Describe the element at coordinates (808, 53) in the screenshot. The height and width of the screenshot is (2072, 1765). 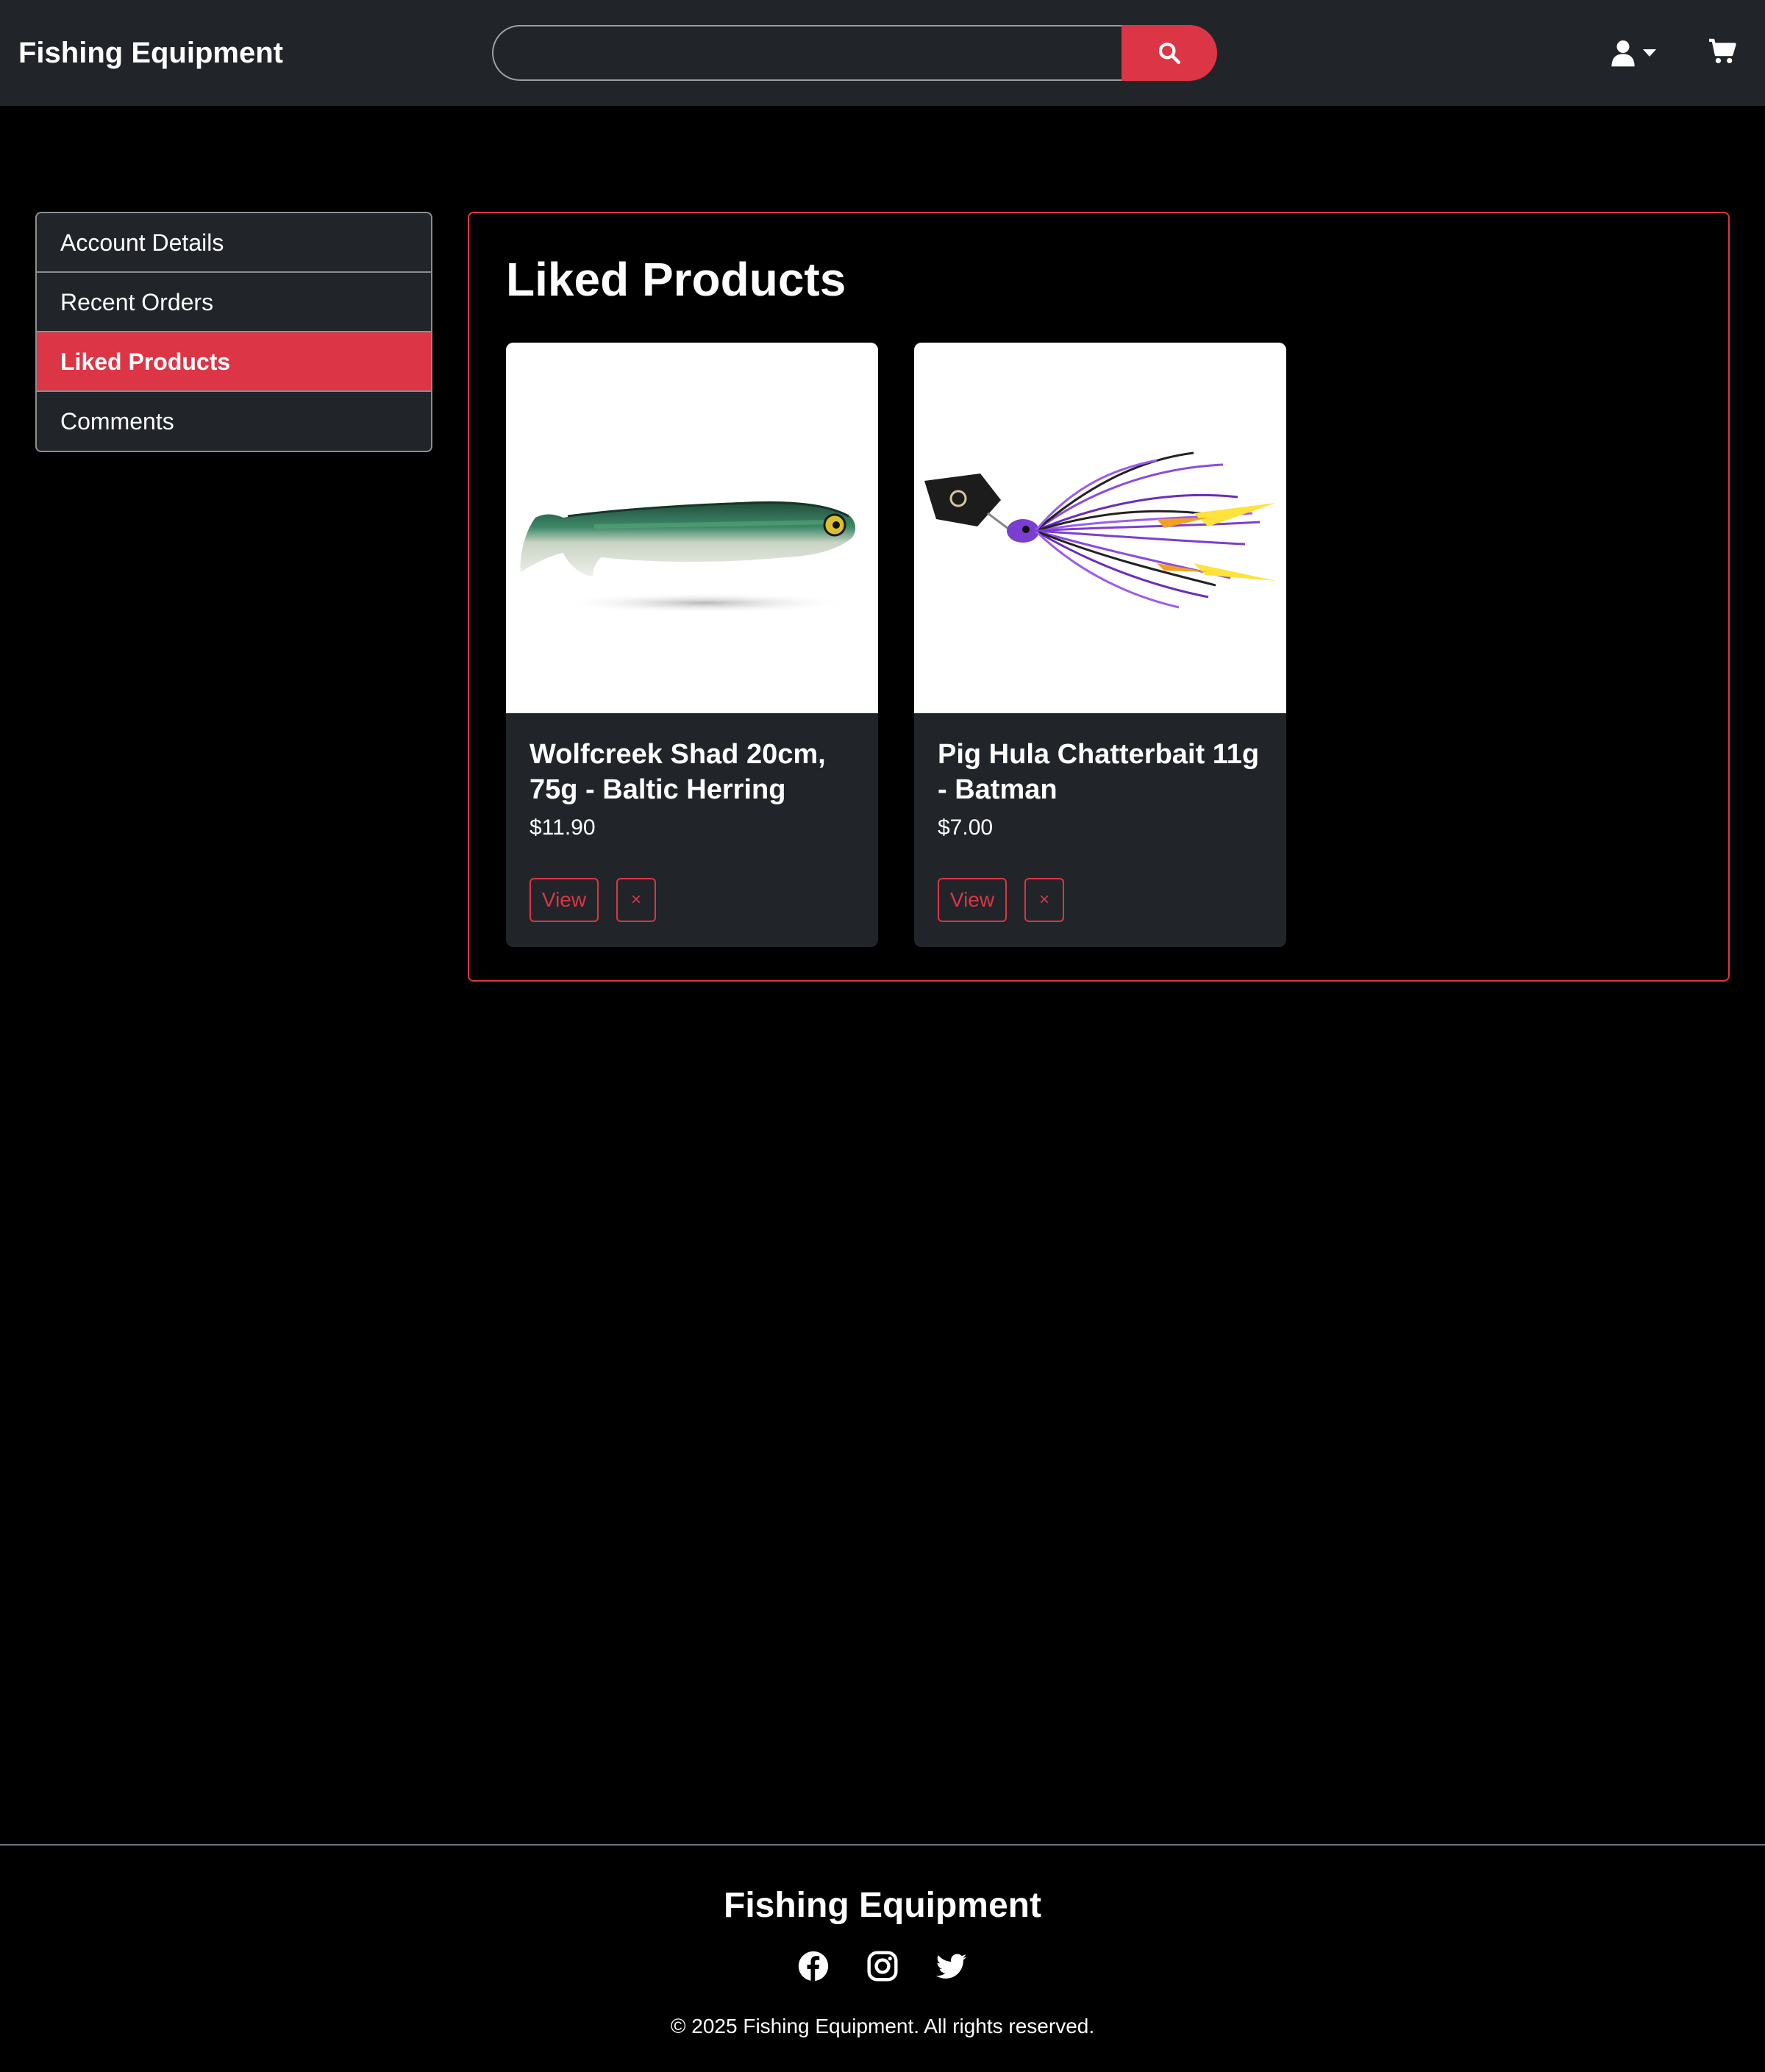
I see `search-input` at that location.